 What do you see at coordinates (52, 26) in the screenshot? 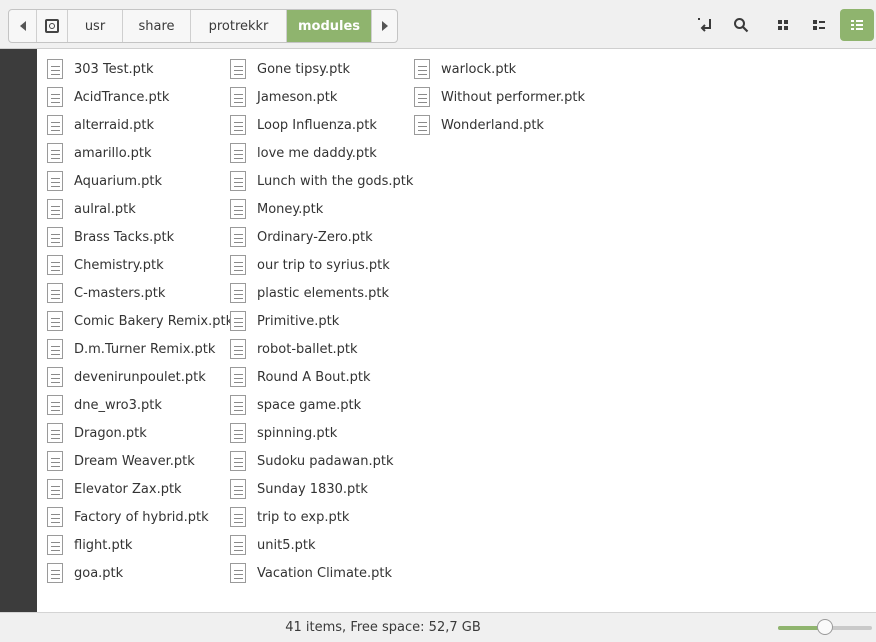
I see `home-button` at bounding box center [52, 26].